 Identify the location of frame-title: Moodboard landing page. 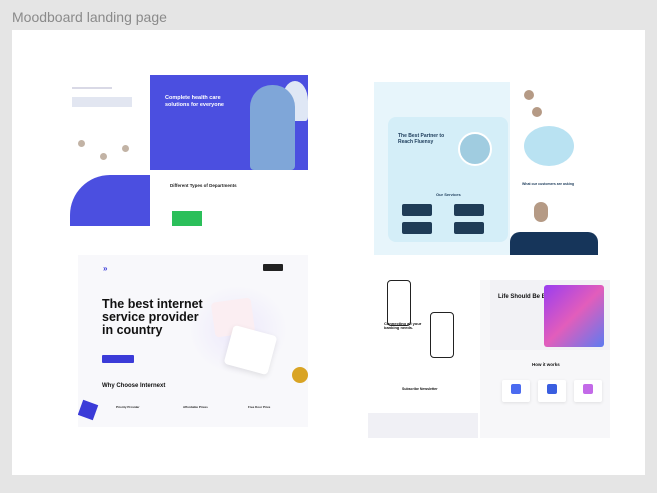
(89, 17).